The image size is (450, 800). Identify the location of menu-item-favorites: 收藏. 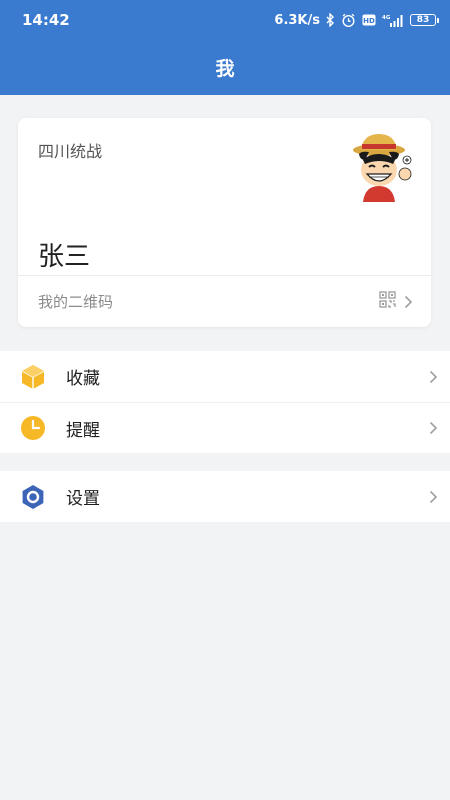
(225, 376).